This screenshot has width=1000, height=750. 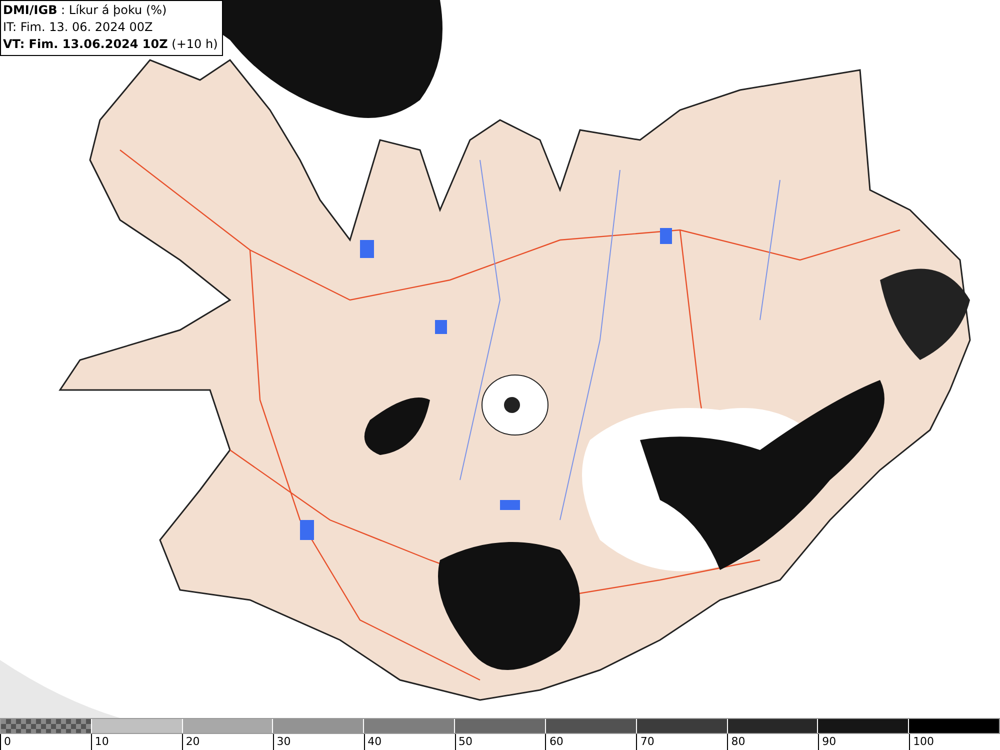 What do you see at coordinates (590, 742) in the screenshot?
I see `scale-label: 60` at bounding box center [590, 742].